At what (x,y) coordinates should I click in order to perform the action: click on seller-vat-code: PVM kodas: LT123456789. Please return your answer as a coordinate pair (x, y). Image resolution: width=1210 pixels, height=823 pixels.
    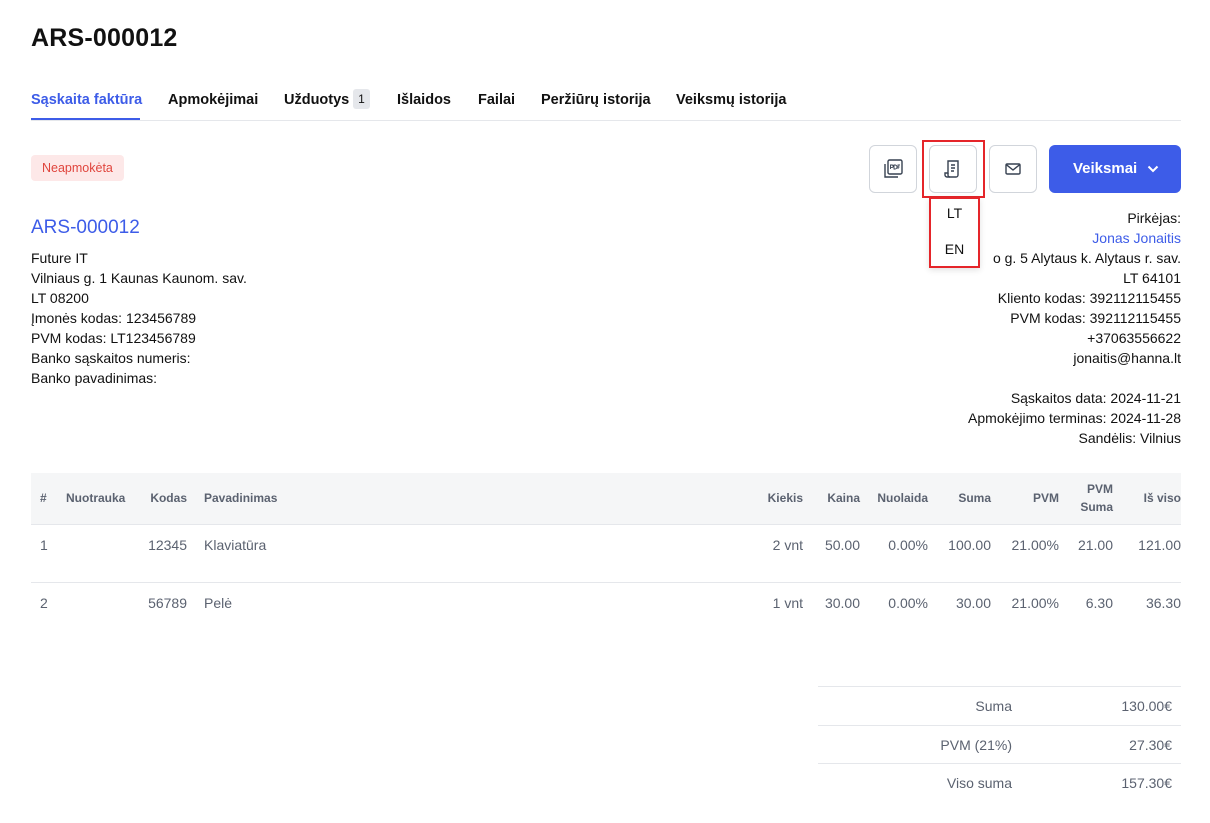
    Looking at the image, I should click on (113, 338).